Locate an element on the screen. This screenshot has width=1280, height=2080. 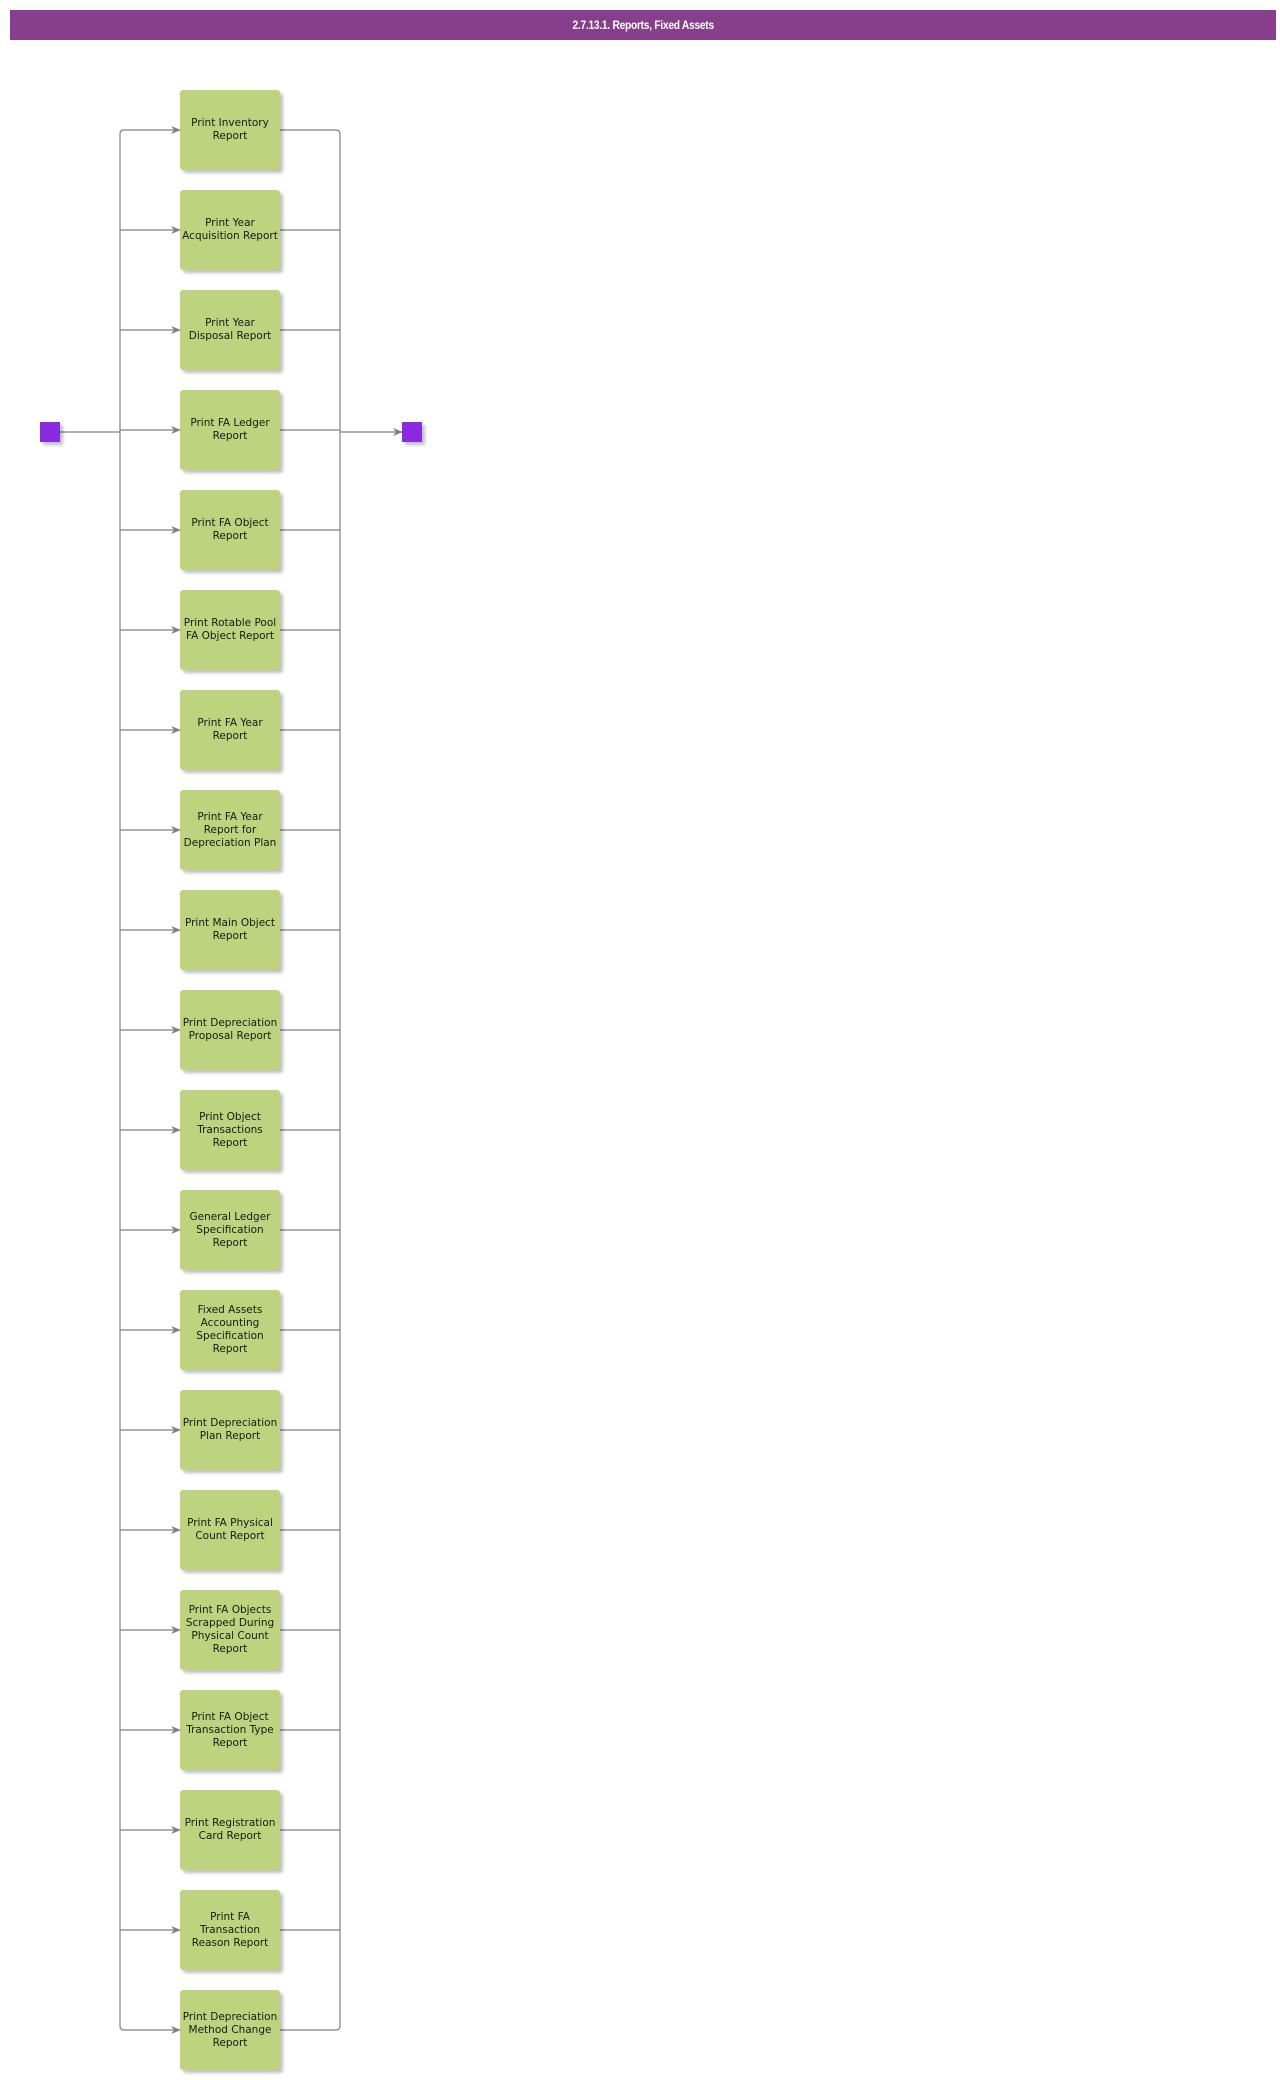
task-label: Print FA Physical Count Report is located at coordinates (230, 1529).